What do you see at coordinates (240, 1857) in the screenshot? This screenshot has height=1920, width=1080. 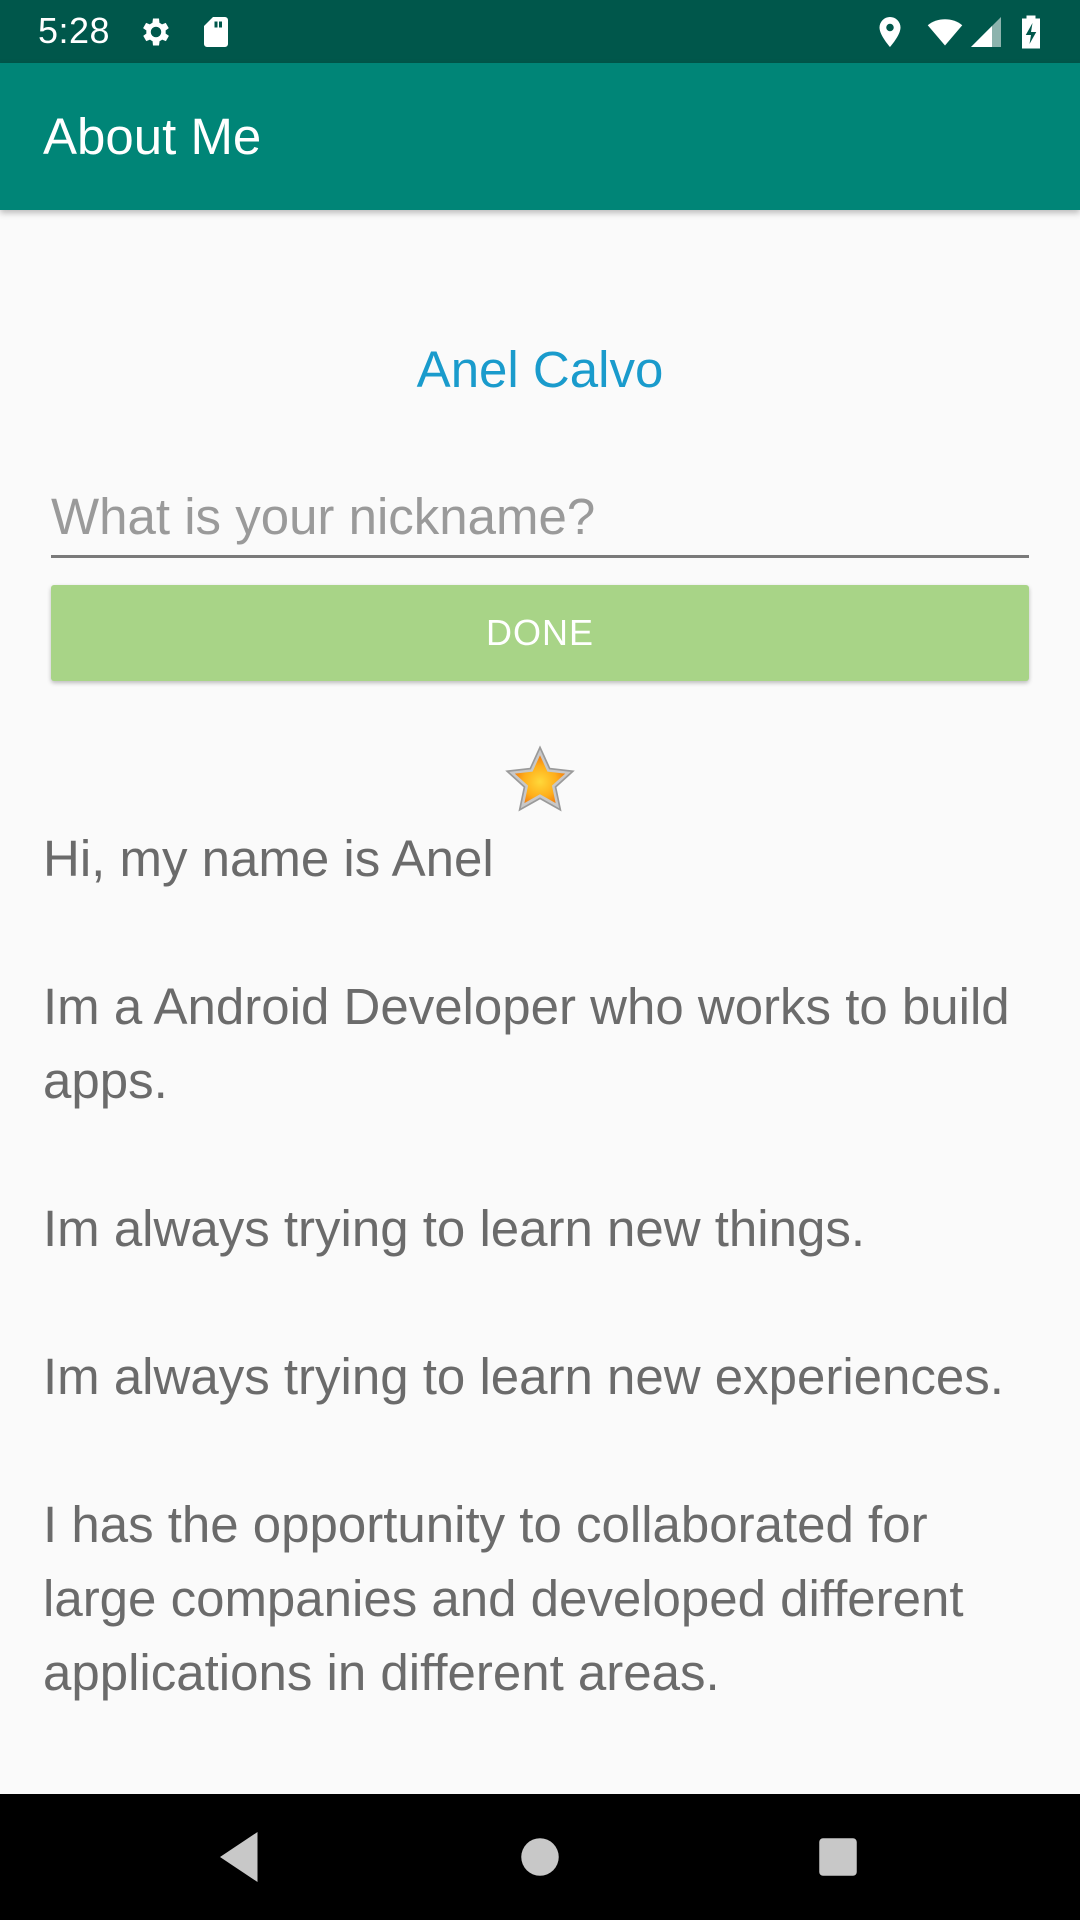 I see `back-icon` at bounding box center [240, 1857].